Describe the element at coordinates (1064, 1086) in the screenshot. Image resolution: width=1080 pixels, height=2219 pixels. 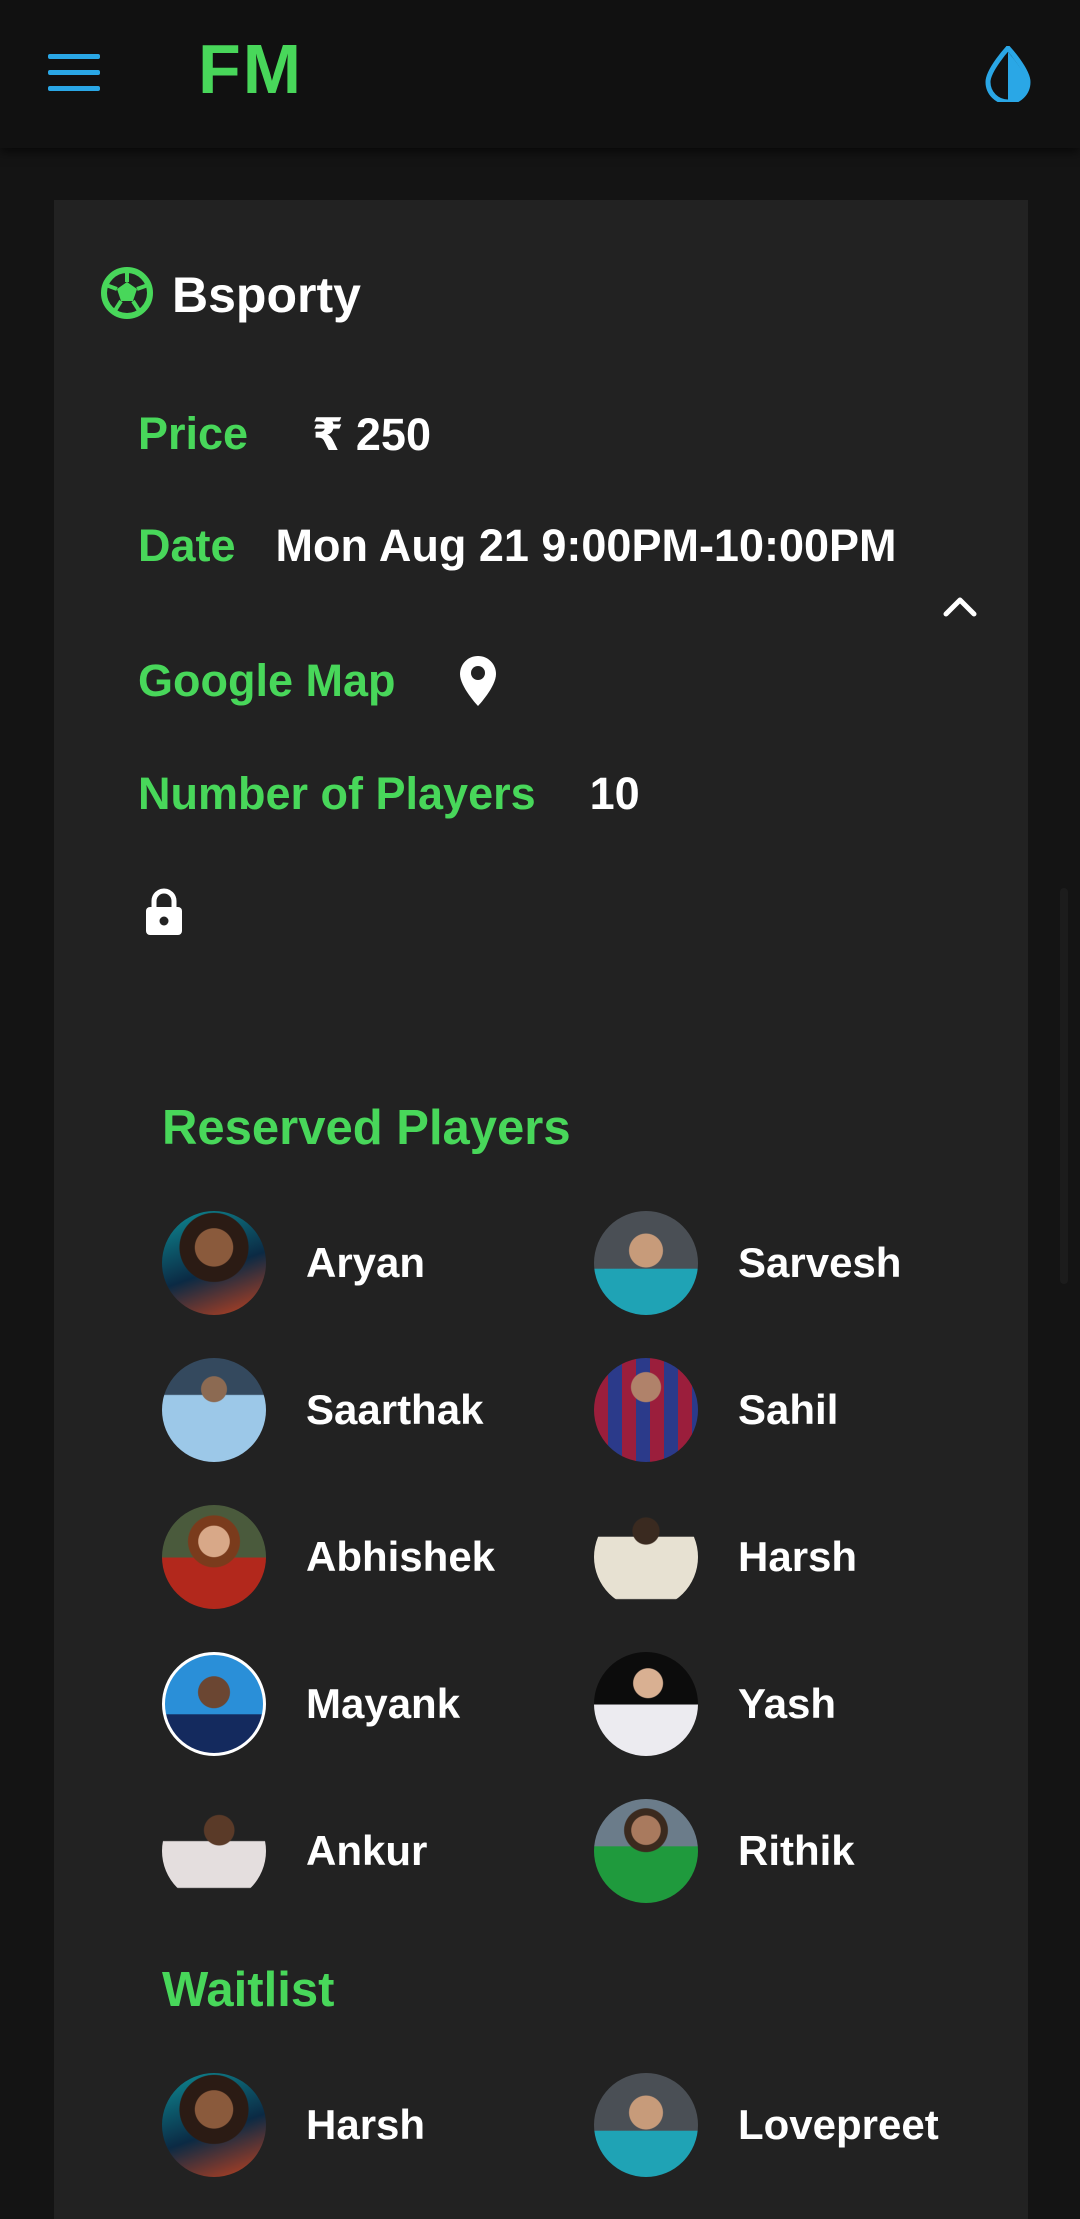
I see `scrollbar` at that location.